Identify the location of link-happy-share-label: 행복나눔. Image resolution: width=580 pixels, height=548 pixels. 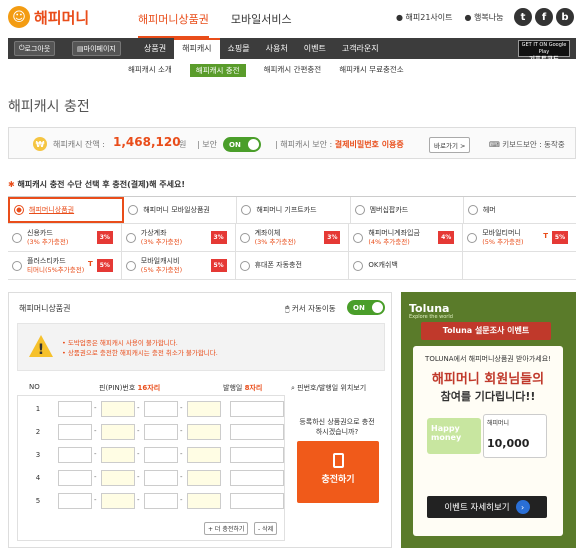
(489, 17).